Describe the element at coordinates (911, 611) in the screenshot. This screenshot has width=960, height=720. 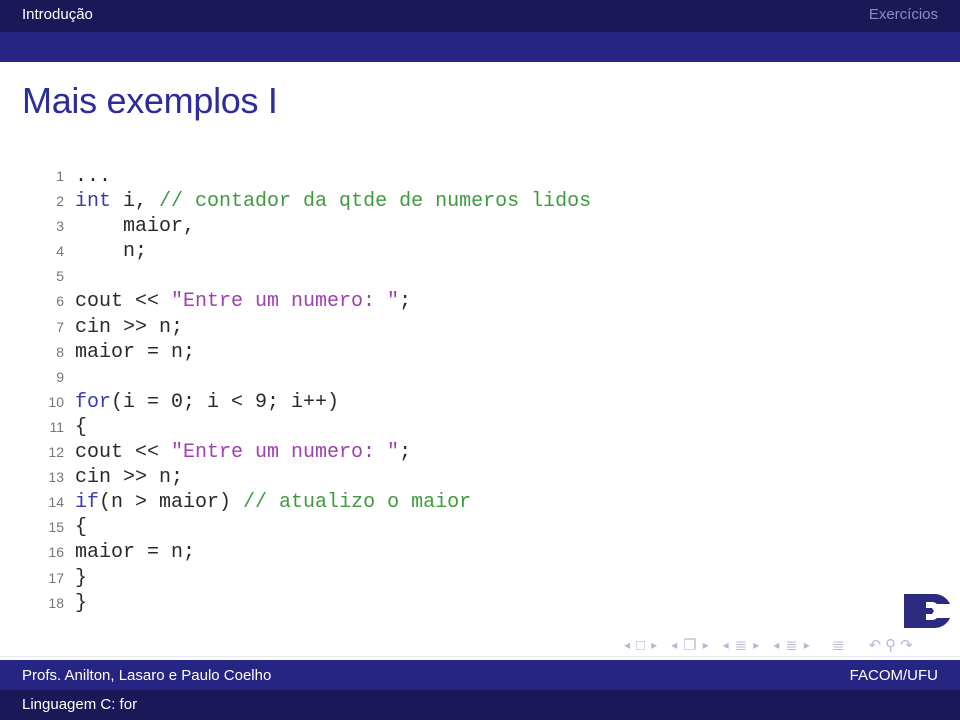
I see `logo-bar` at that location.